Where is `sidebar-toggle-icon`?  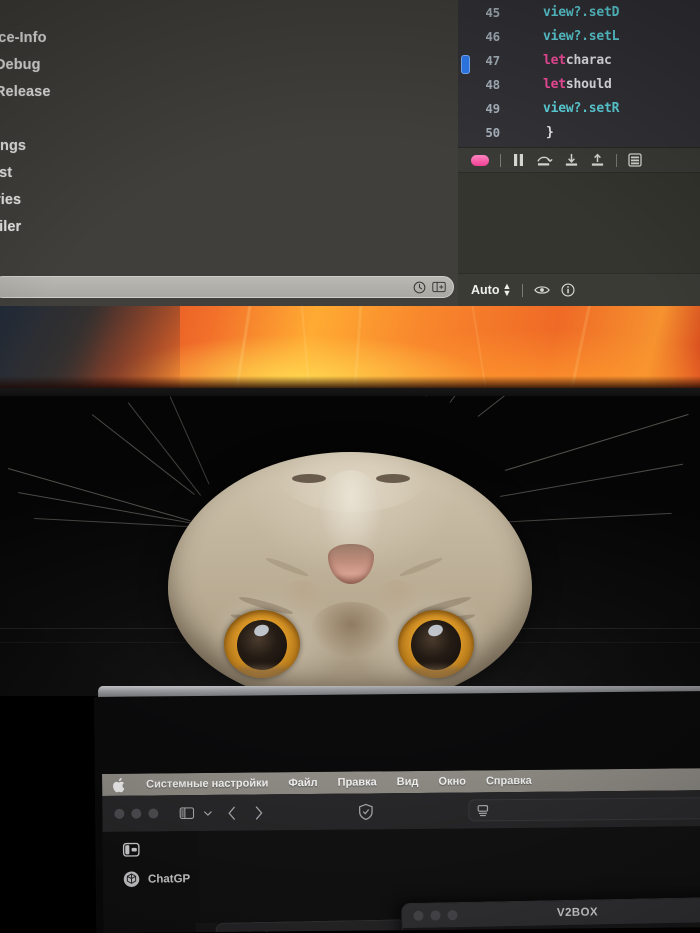 sidebar-toggle-icon is located at coordinates (187, 813).